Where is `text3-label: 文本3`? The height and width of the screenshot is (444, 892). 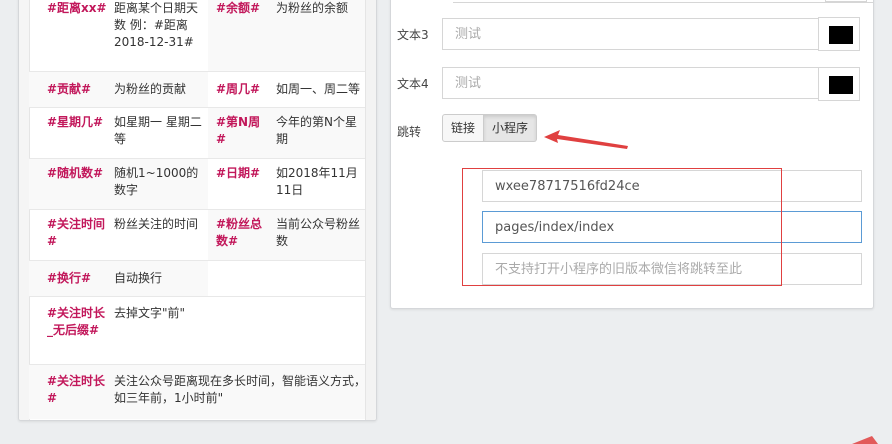 text3-label: 文本3 is located at coordinates (413, 35).